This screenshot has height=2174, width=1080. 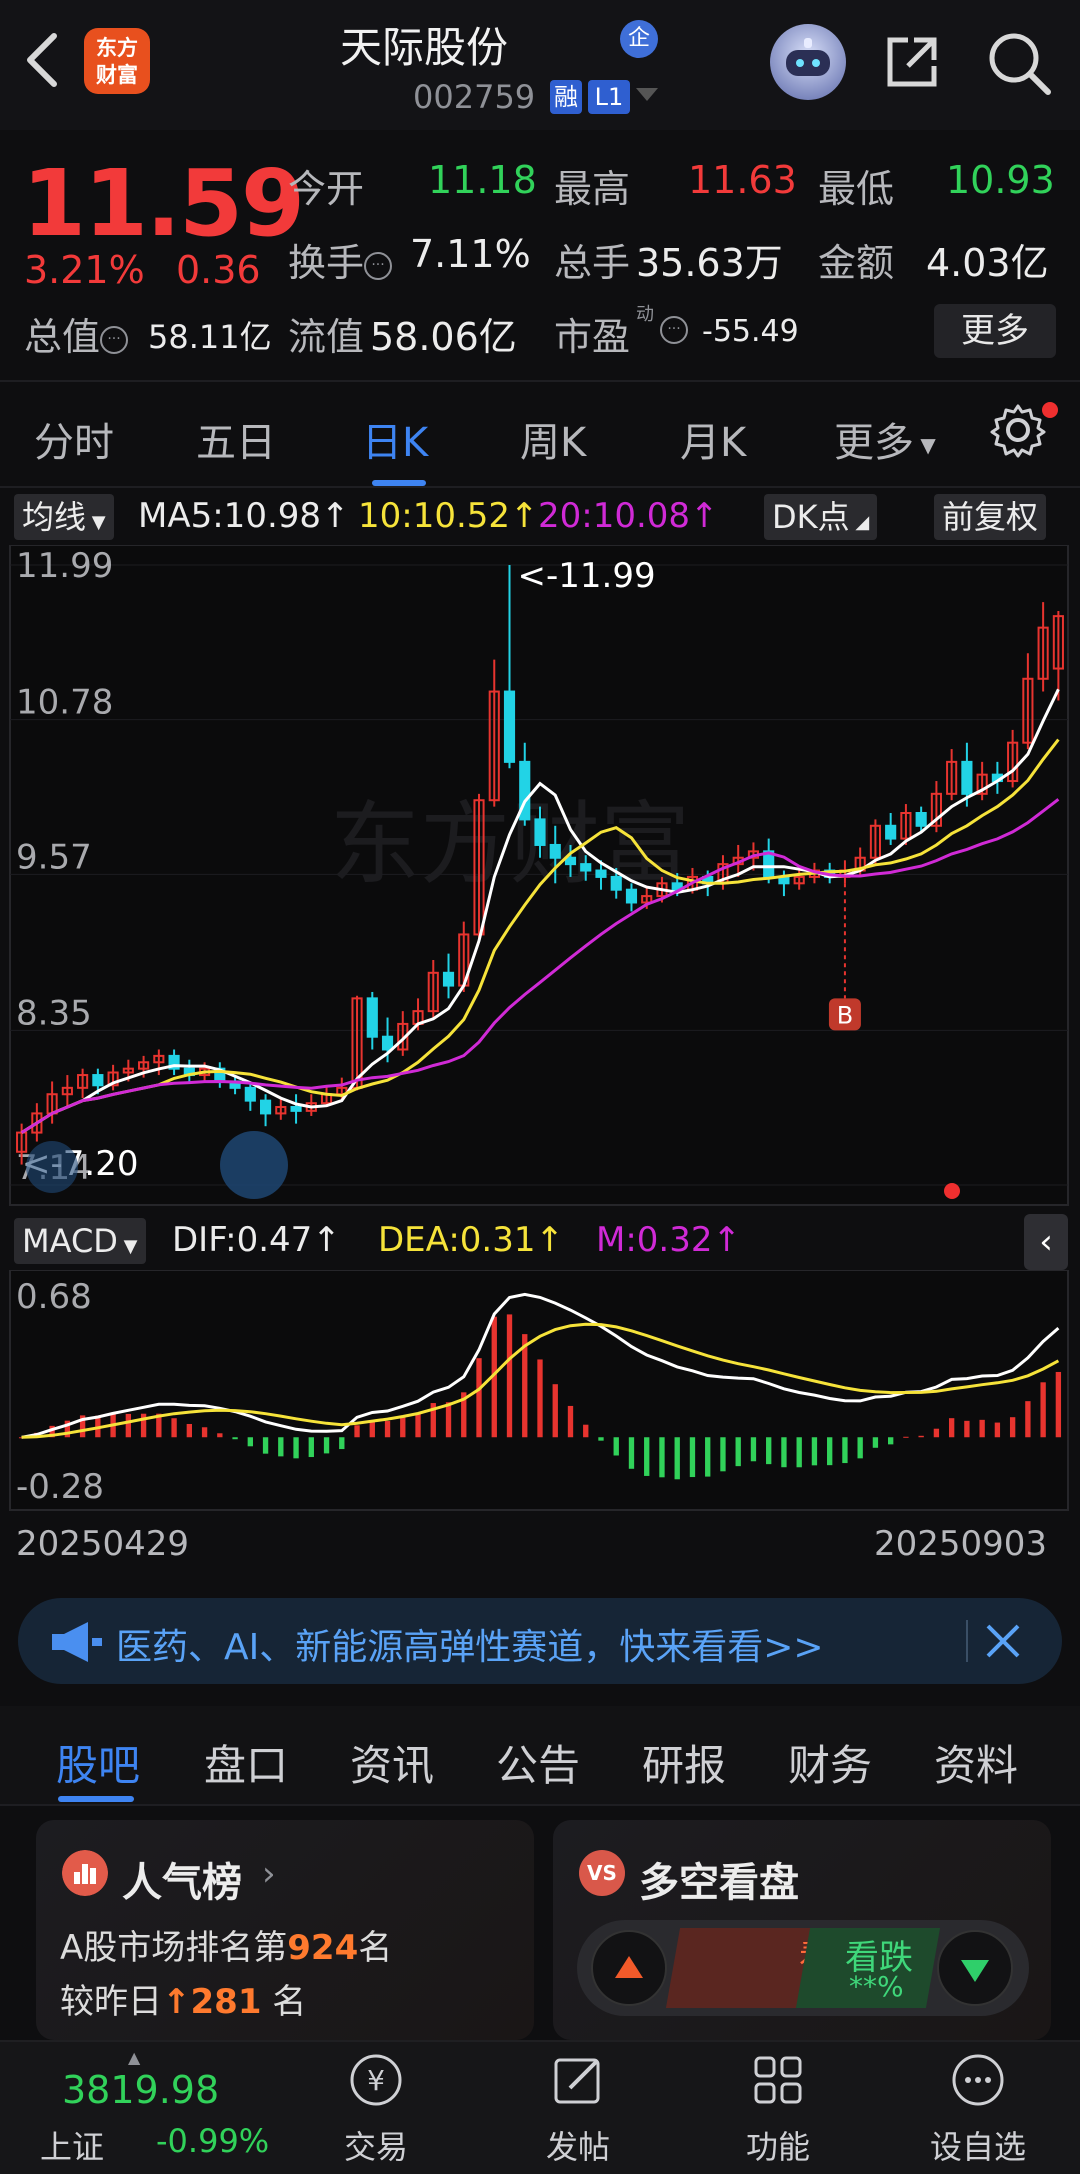 What do you see at coordinates (256, 1240) in the screenshot?
I see `dif-value: DIF:0.47↑` at bounding box center [256, 1240].